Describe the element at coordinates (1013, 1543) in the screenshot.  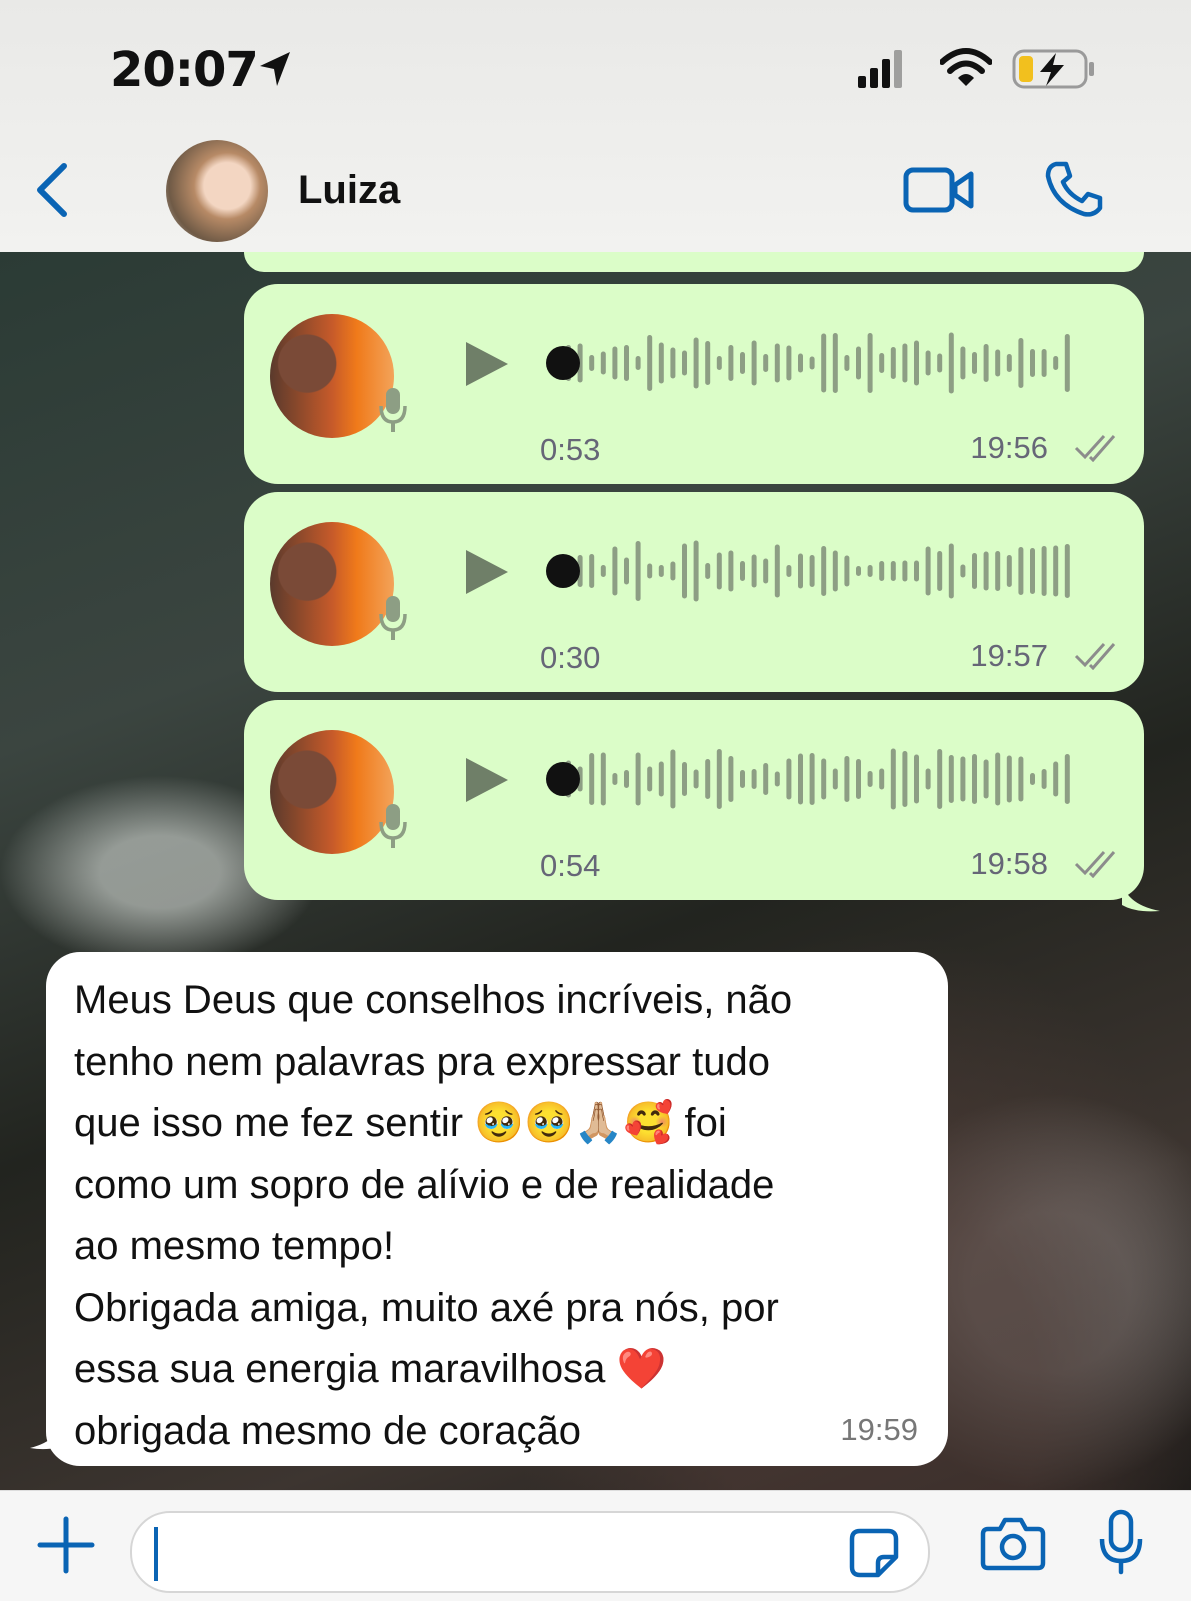
I see `camera-icon` at that location.